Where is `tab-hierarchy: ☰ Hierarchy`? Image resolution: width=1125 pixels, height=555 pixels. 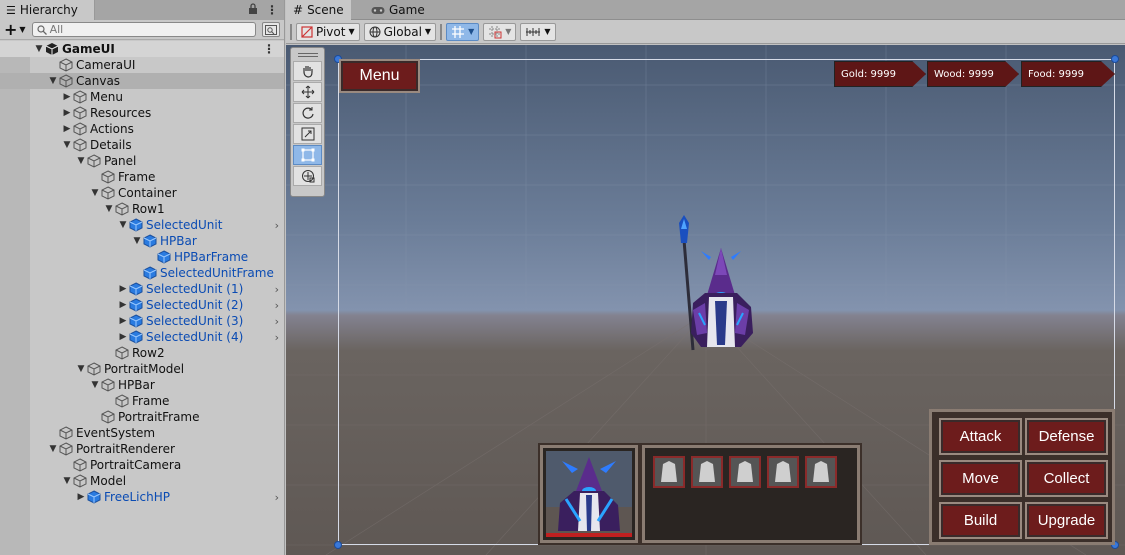
tab-hierarchy: ☰ Hierarchy is located at coordinates (47, 10).